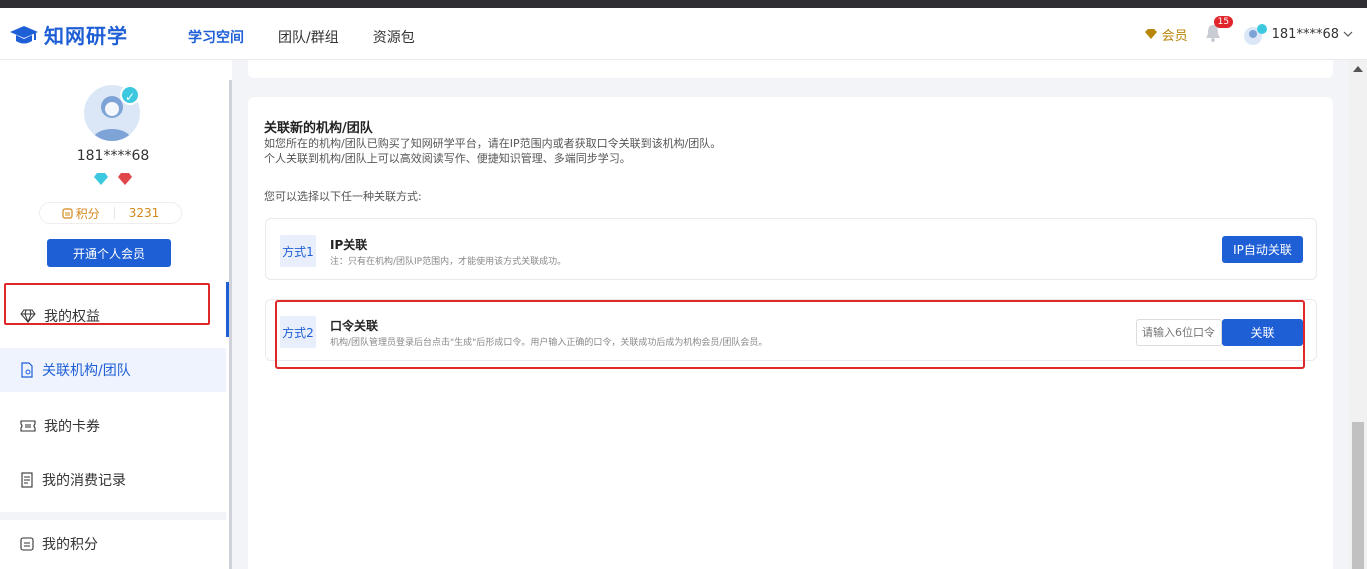 Image resolution: width=1367 pixels, height=569 pixels. Describe the element at coordinates (125, 179) in the screenshot. I see `red-gem-icon` at that location.